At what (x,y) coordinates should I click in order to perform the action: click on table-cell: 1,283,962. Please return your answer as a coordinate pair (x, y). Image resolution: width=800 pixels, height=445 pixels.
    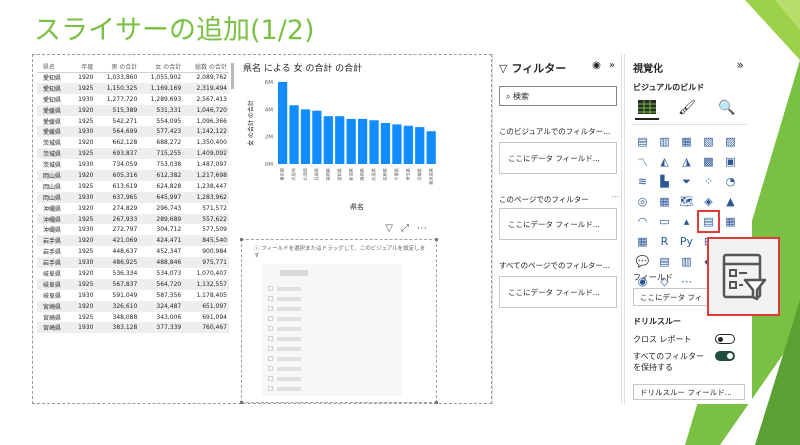
    Looking at the image, I should click on (206, 197).